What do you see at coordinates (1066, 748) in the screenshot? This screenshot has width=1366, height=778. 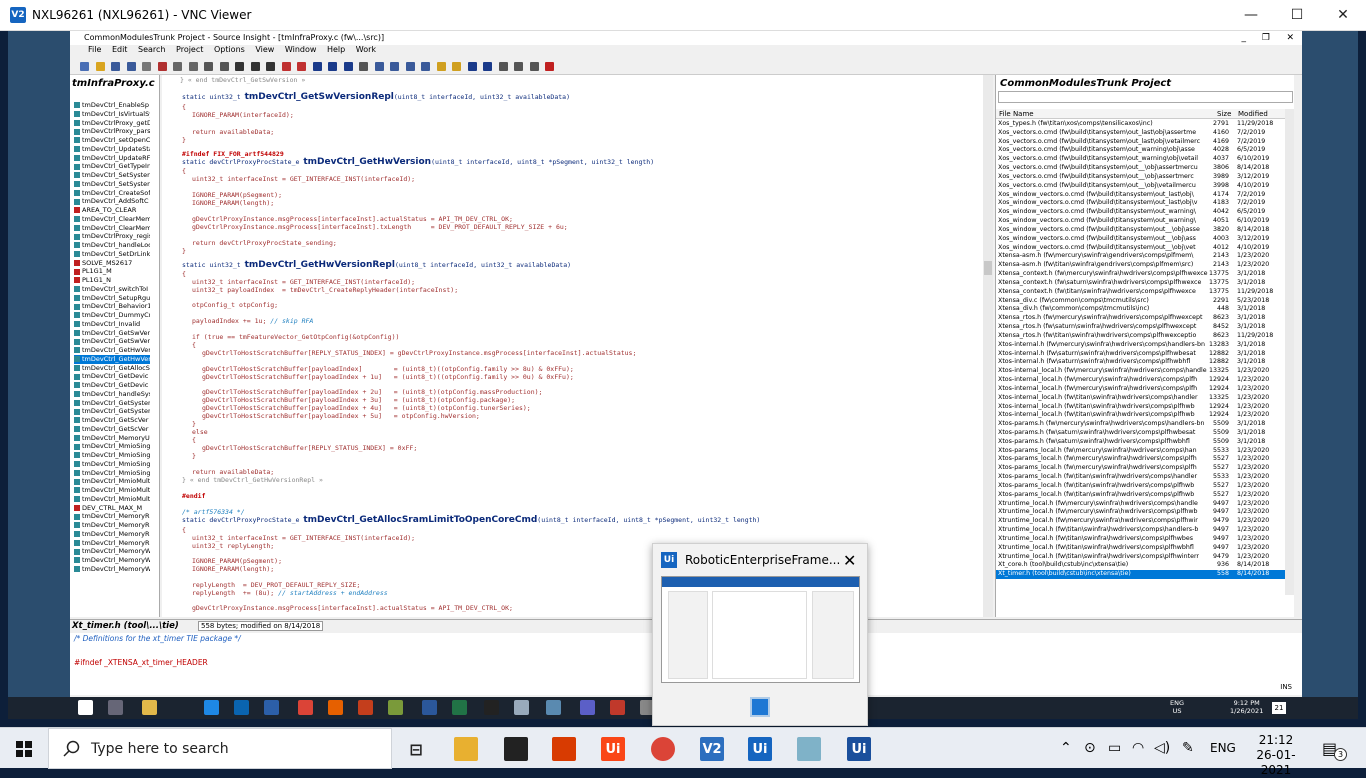 I see `show-hidden-icons-icon: ⌃` at bounding box center [1066, 748].